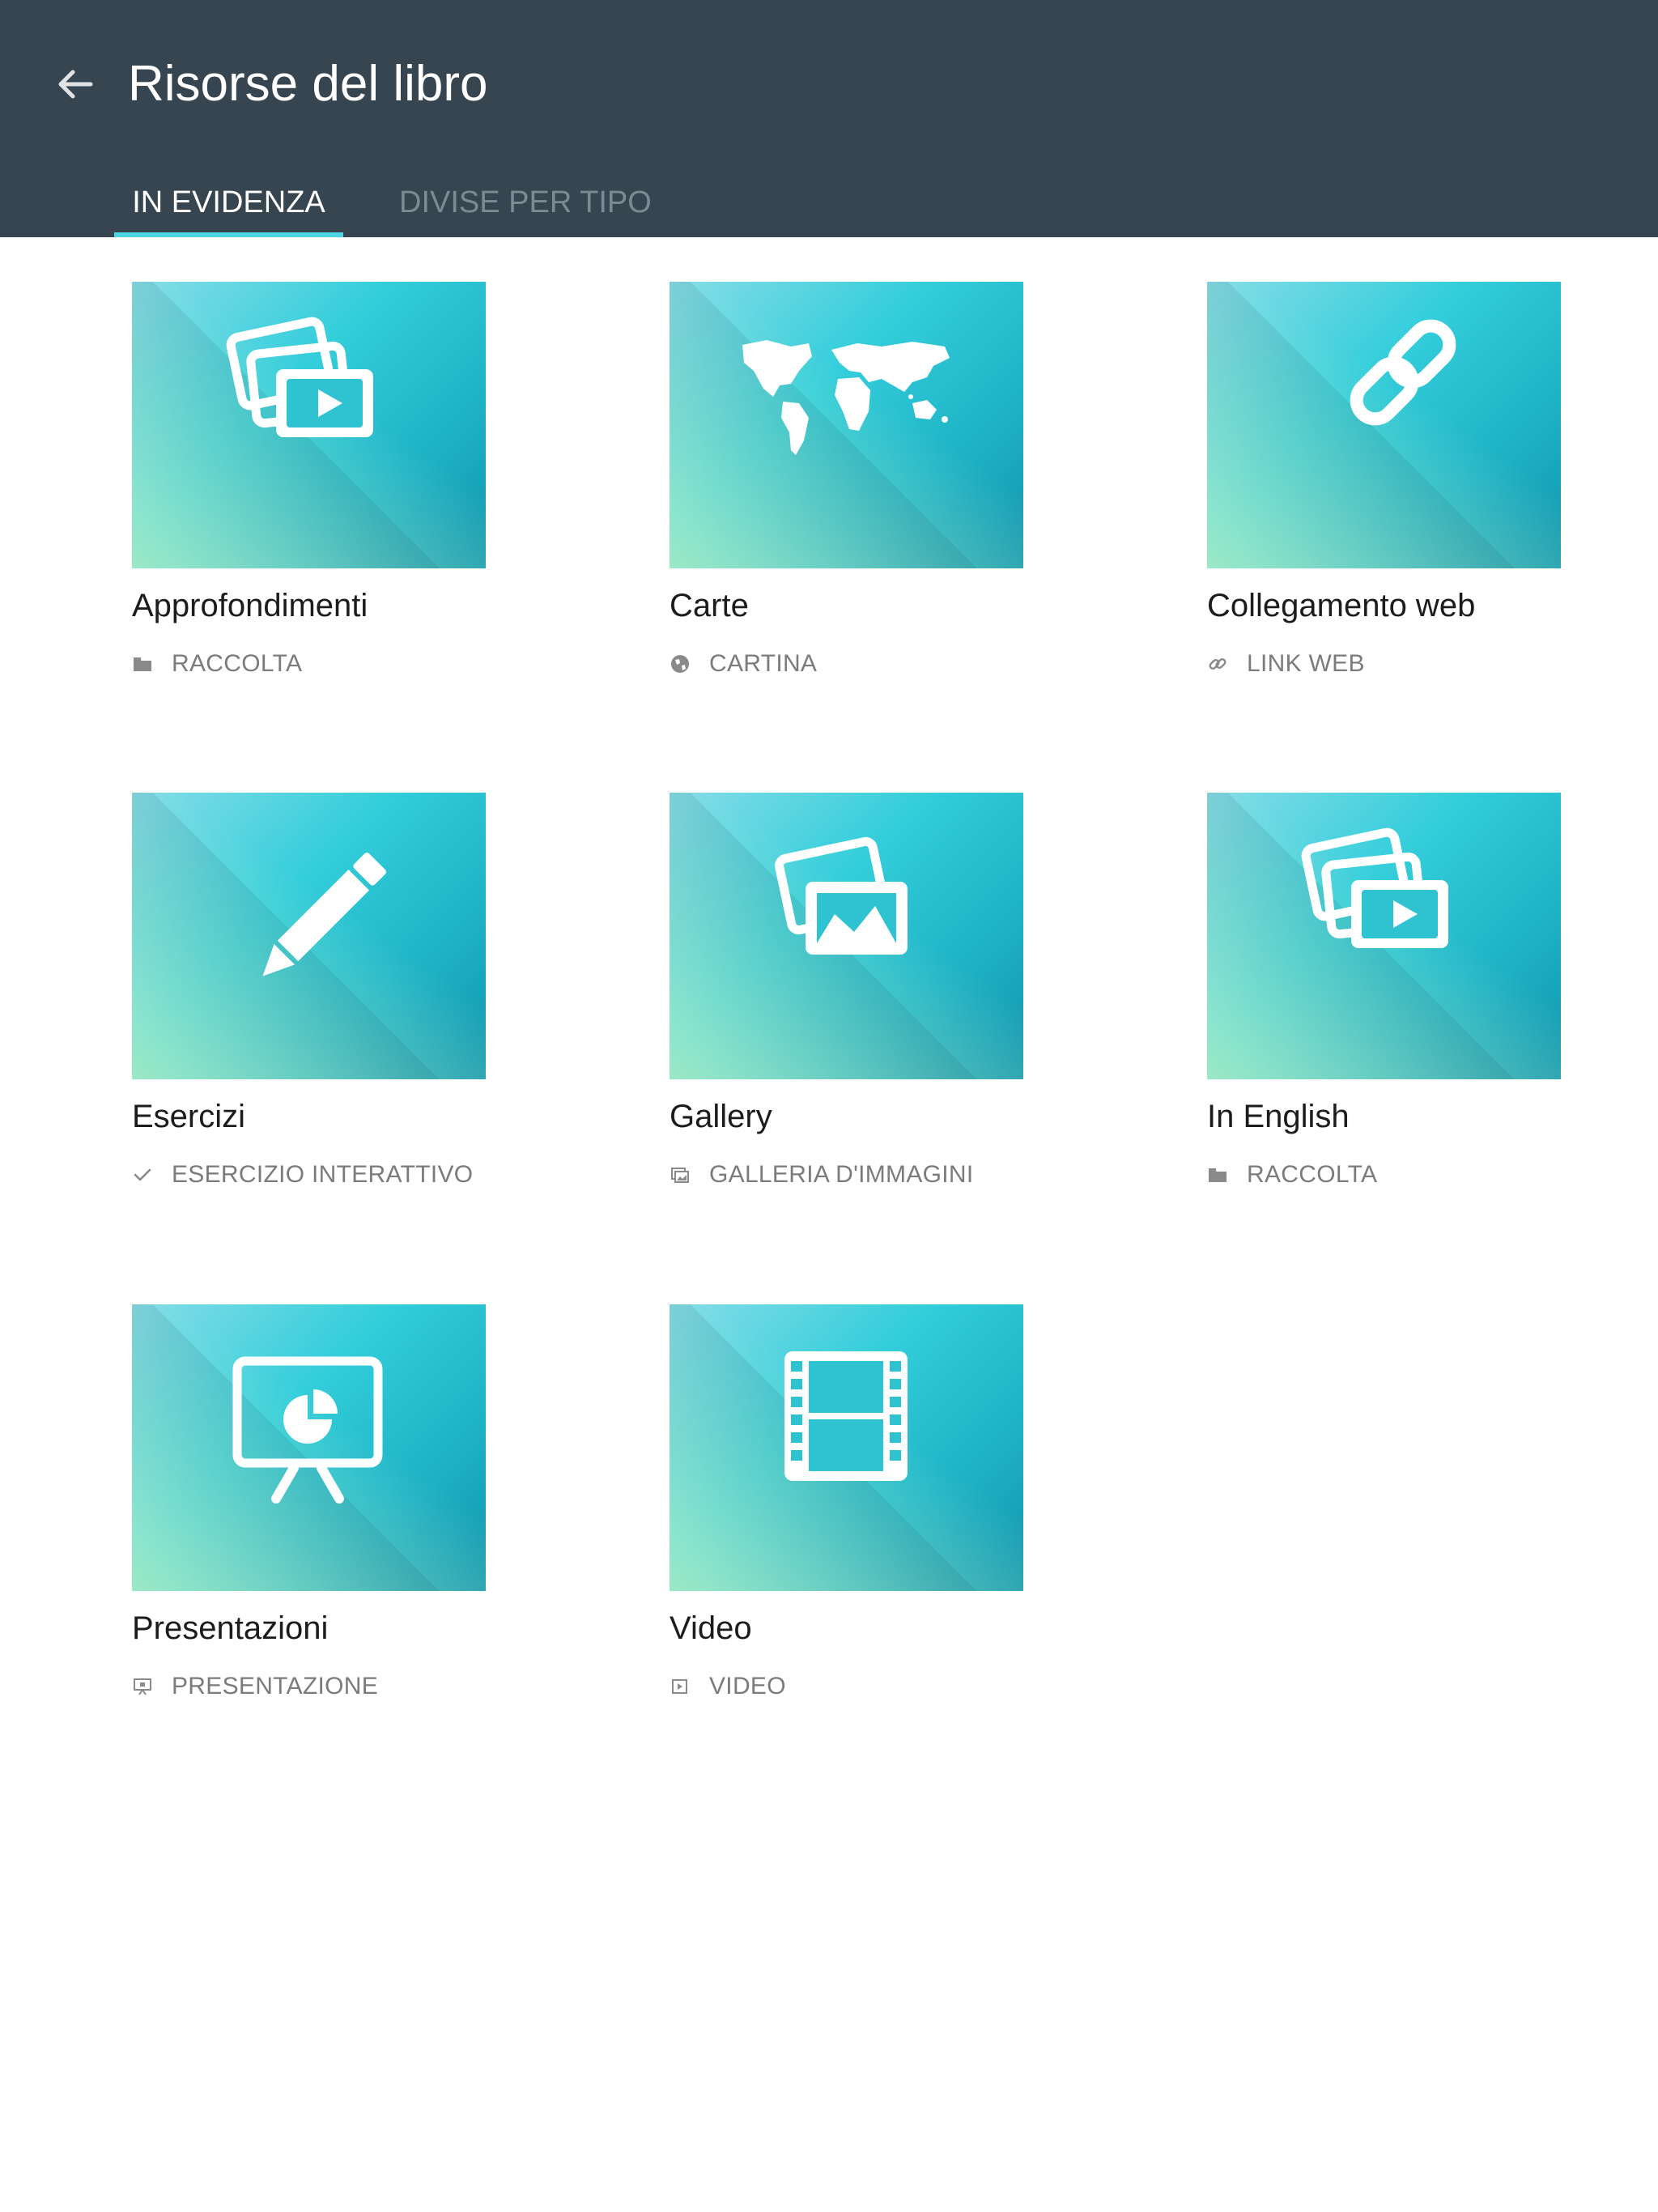  I want to click on card-title: In English, so click(1278, 1117).